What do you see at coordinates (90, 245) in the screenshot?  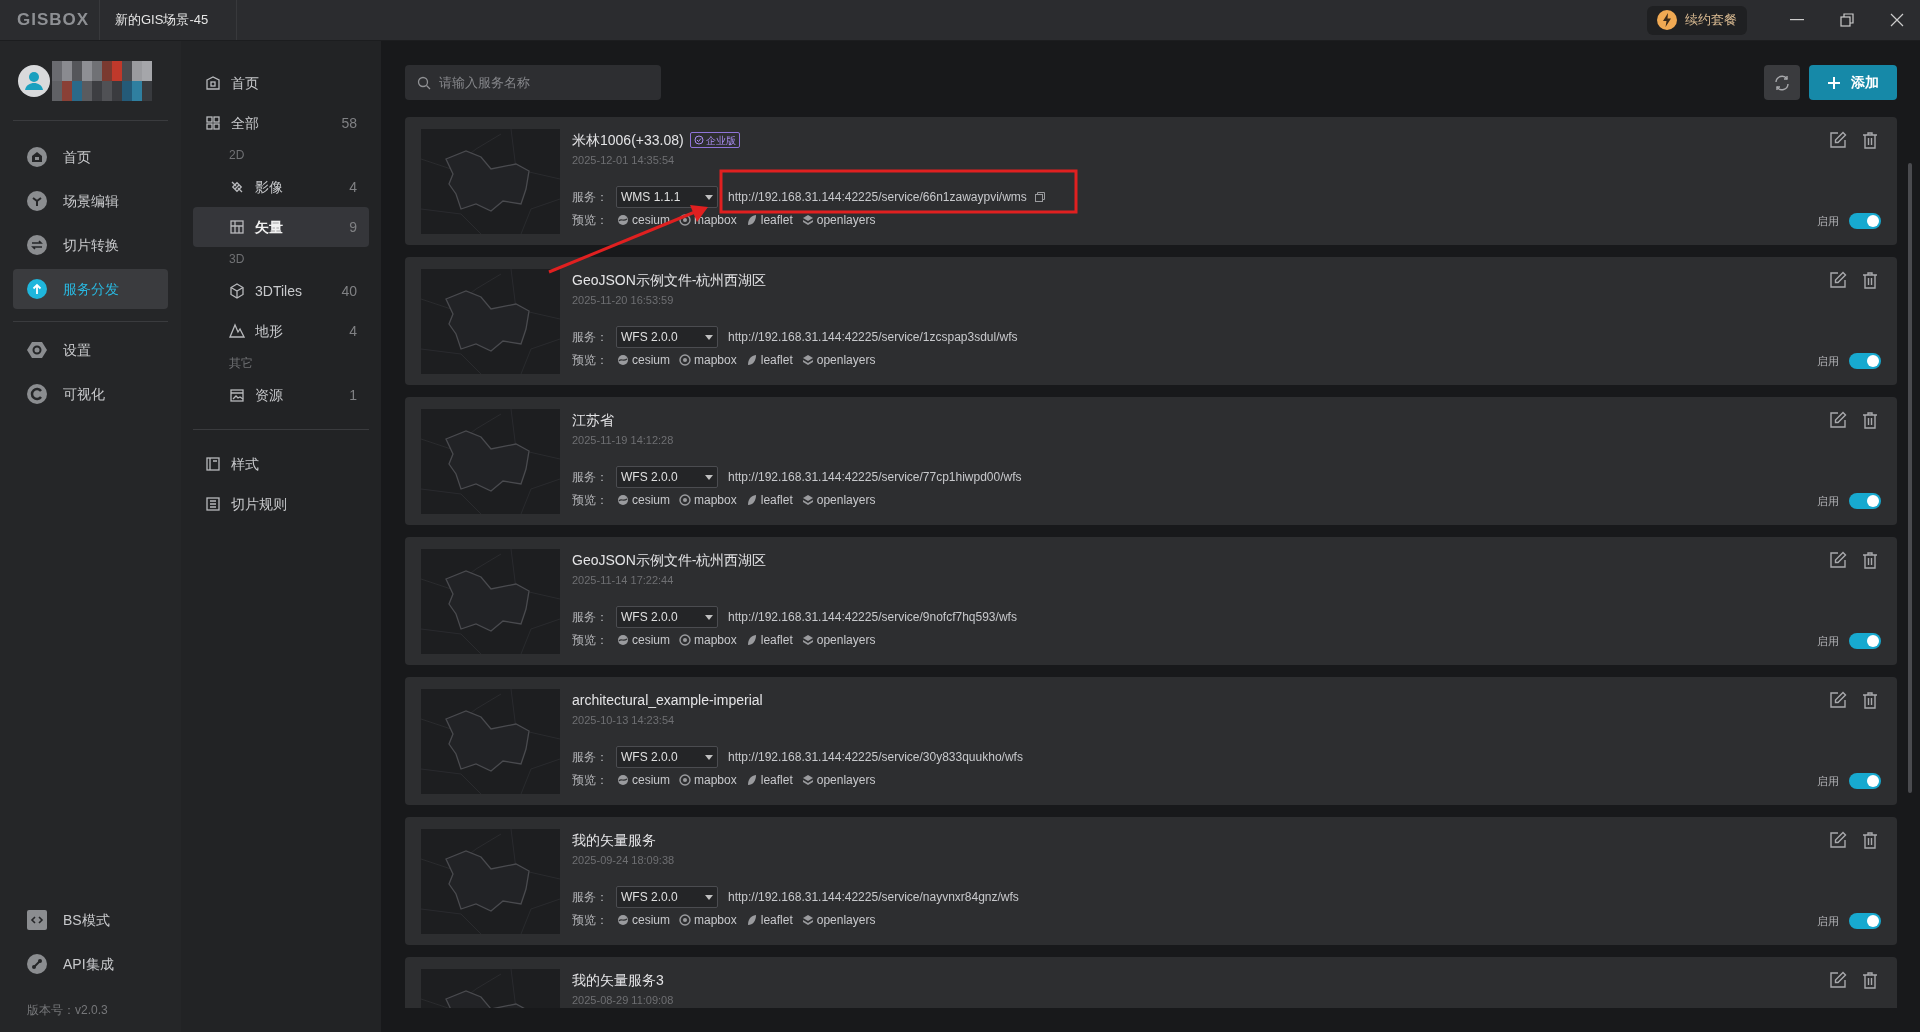 I see `nav-item: 切片转换` at bounding box center [90, 245].